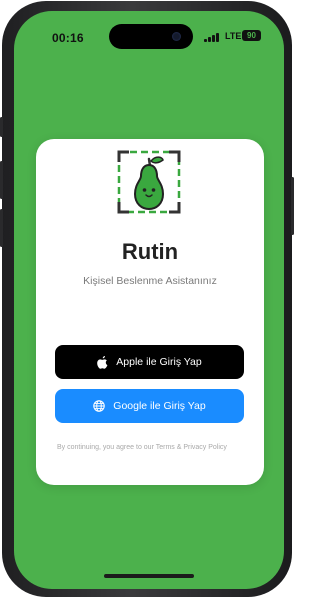 This screenshot has width=320, height=600. I want to click on dynamic-island, so click(151, 36).